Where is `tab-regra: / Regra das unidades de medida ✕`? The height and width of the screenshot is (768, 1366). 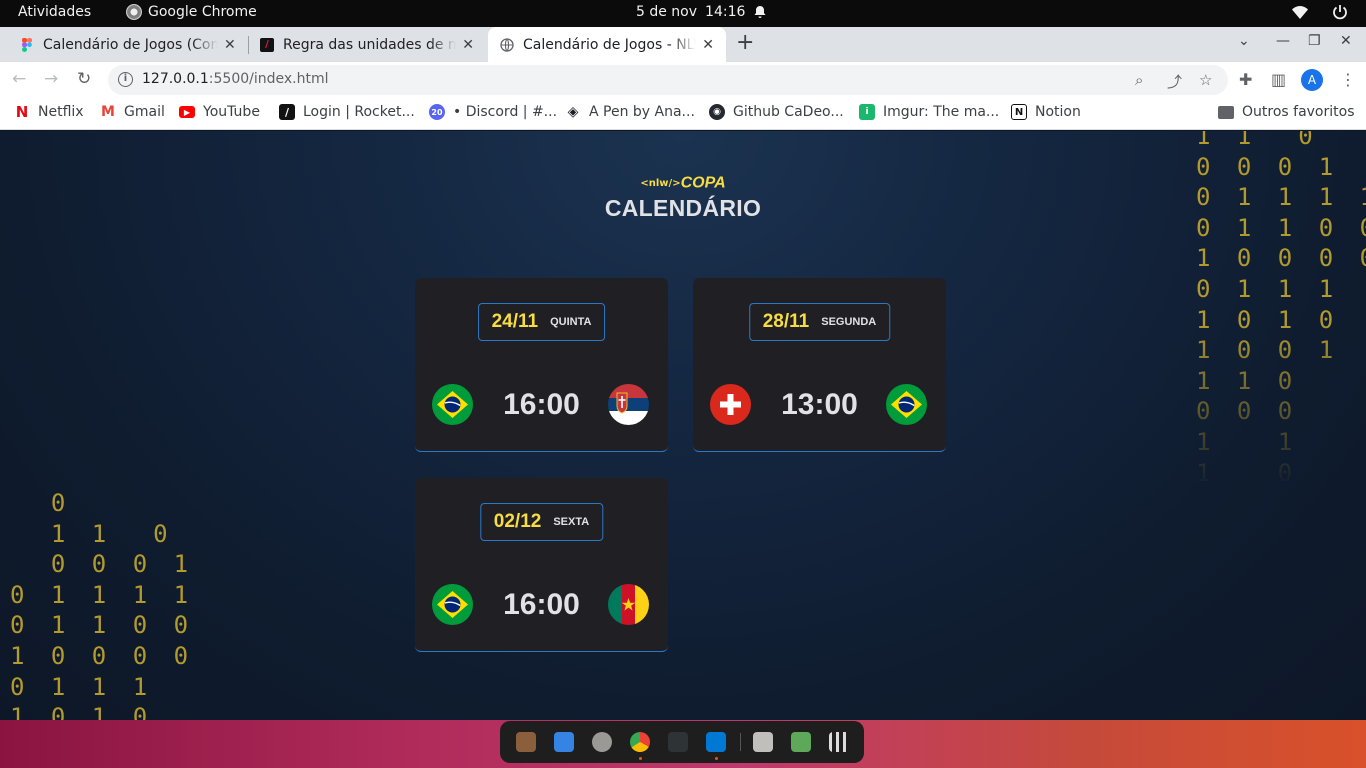
tab-regra: / Regra das unidades de medida ✕ is located at coordinates (367, 44).